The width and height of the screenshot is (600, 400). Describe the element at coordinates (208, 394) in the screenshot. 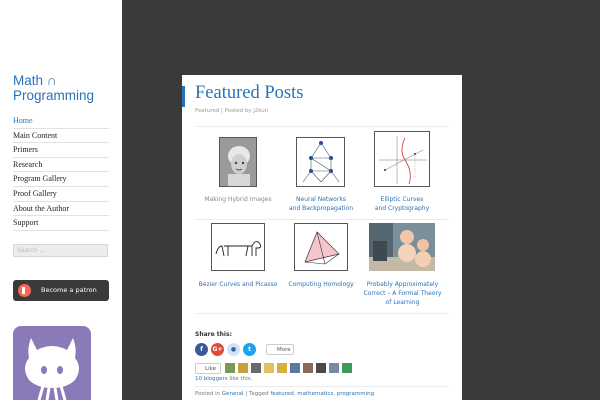

I see `posted-in-label: Posted in` at that location.